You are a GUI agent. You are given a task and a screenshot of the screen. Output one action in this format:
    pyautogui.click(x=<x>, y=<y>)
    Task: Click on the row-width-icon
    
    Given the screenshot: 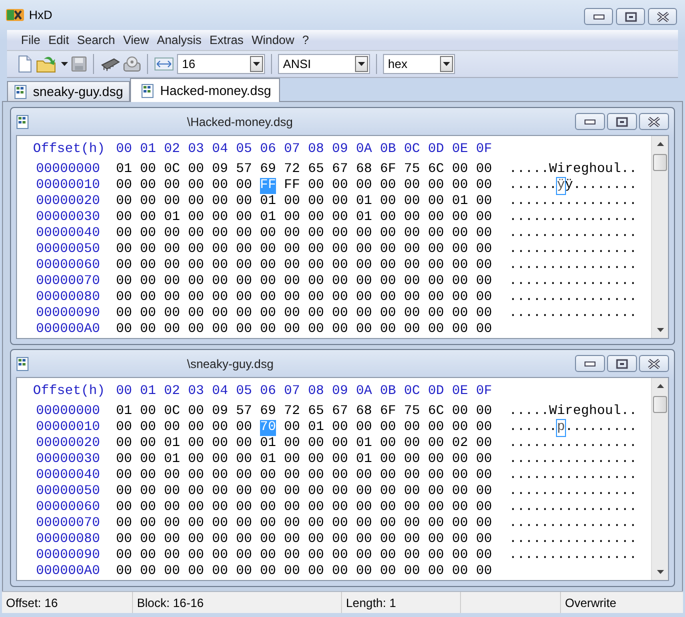 What is the action you would take?
    pyautogui.click(x=164, y=64)
    